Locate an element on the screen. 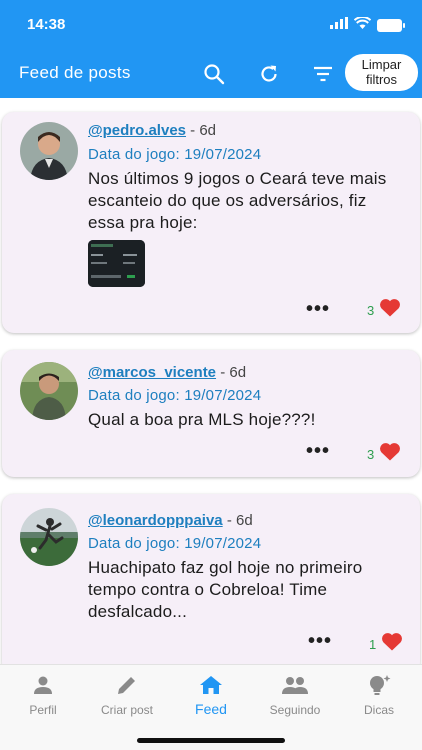  nav-label-tips: Dicas is located at coordinates (378, 710).